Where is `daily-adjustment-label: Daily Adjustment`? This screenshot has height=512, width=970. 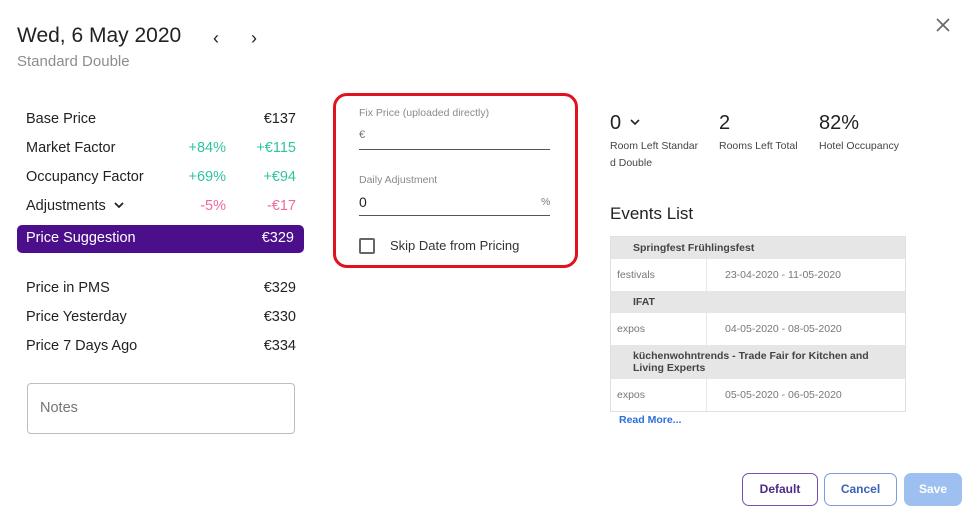 daily-adjustment-label: Daily Adjustment is located at coordinates (398, 180).